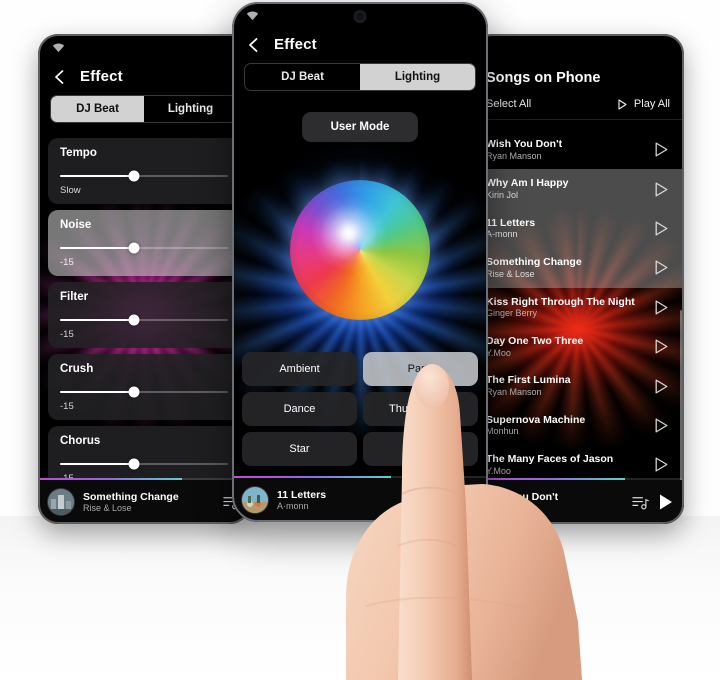 The height and width of the screenshot is (680, 720). Describe the element at coordinates (578, 228) in the screenshot. I see `list-item: 11 Letters A-monn` at that location.